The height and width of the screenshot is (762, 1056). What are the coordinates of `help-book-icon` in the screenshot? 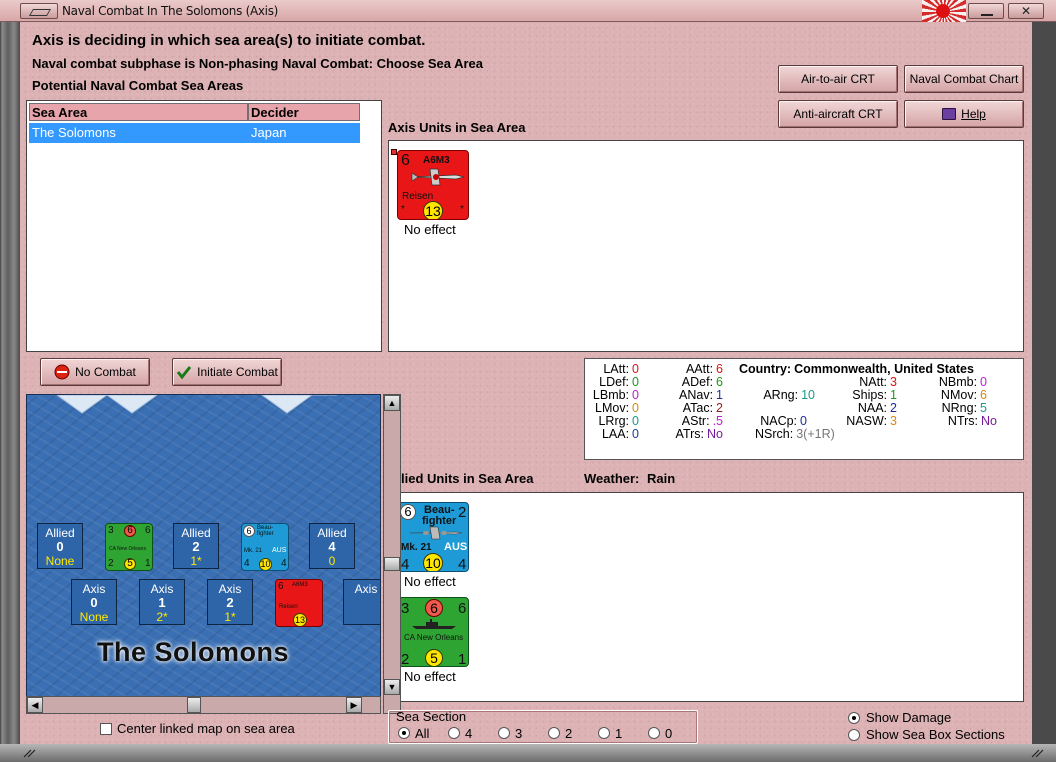 It's located at (949, 114).